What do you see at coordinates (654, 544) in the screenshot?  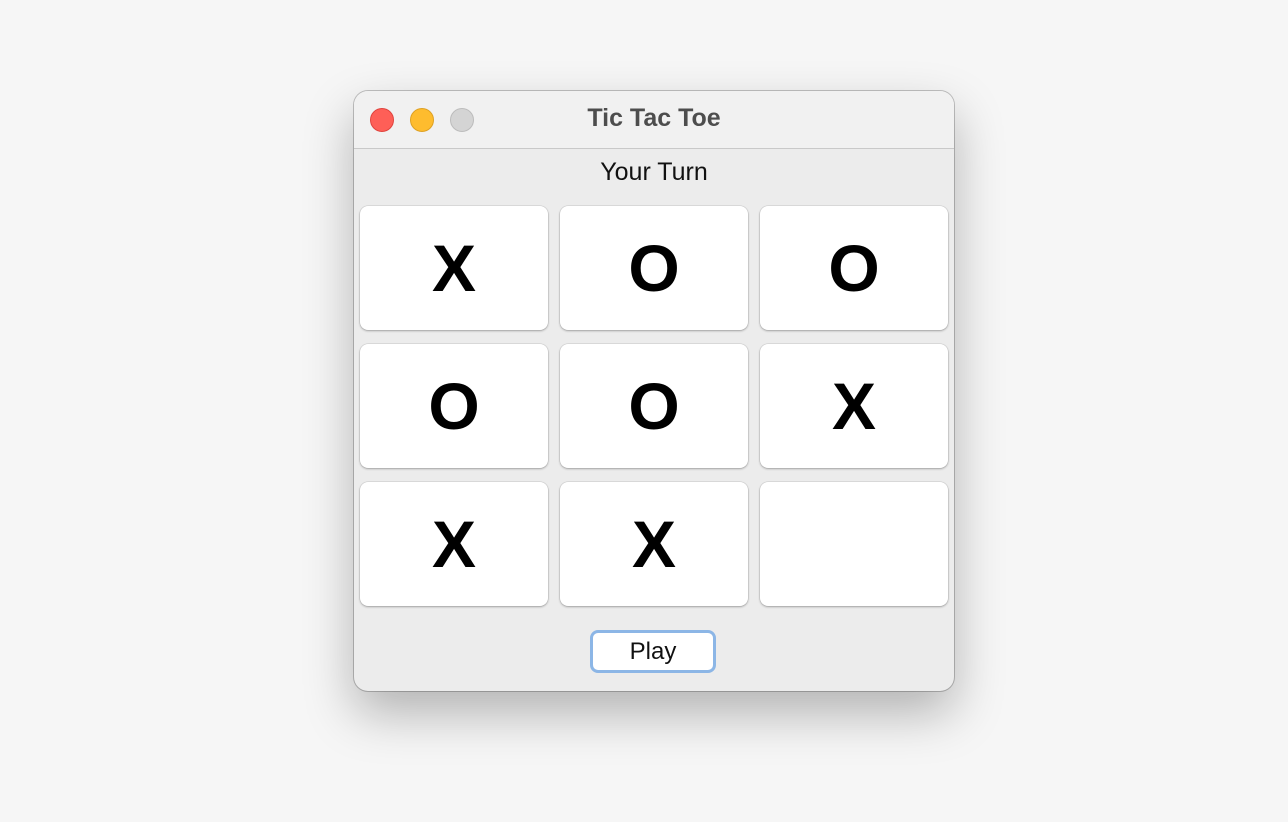 I see `board-cell-r3-c2: X` at bounding box center [654, 544].